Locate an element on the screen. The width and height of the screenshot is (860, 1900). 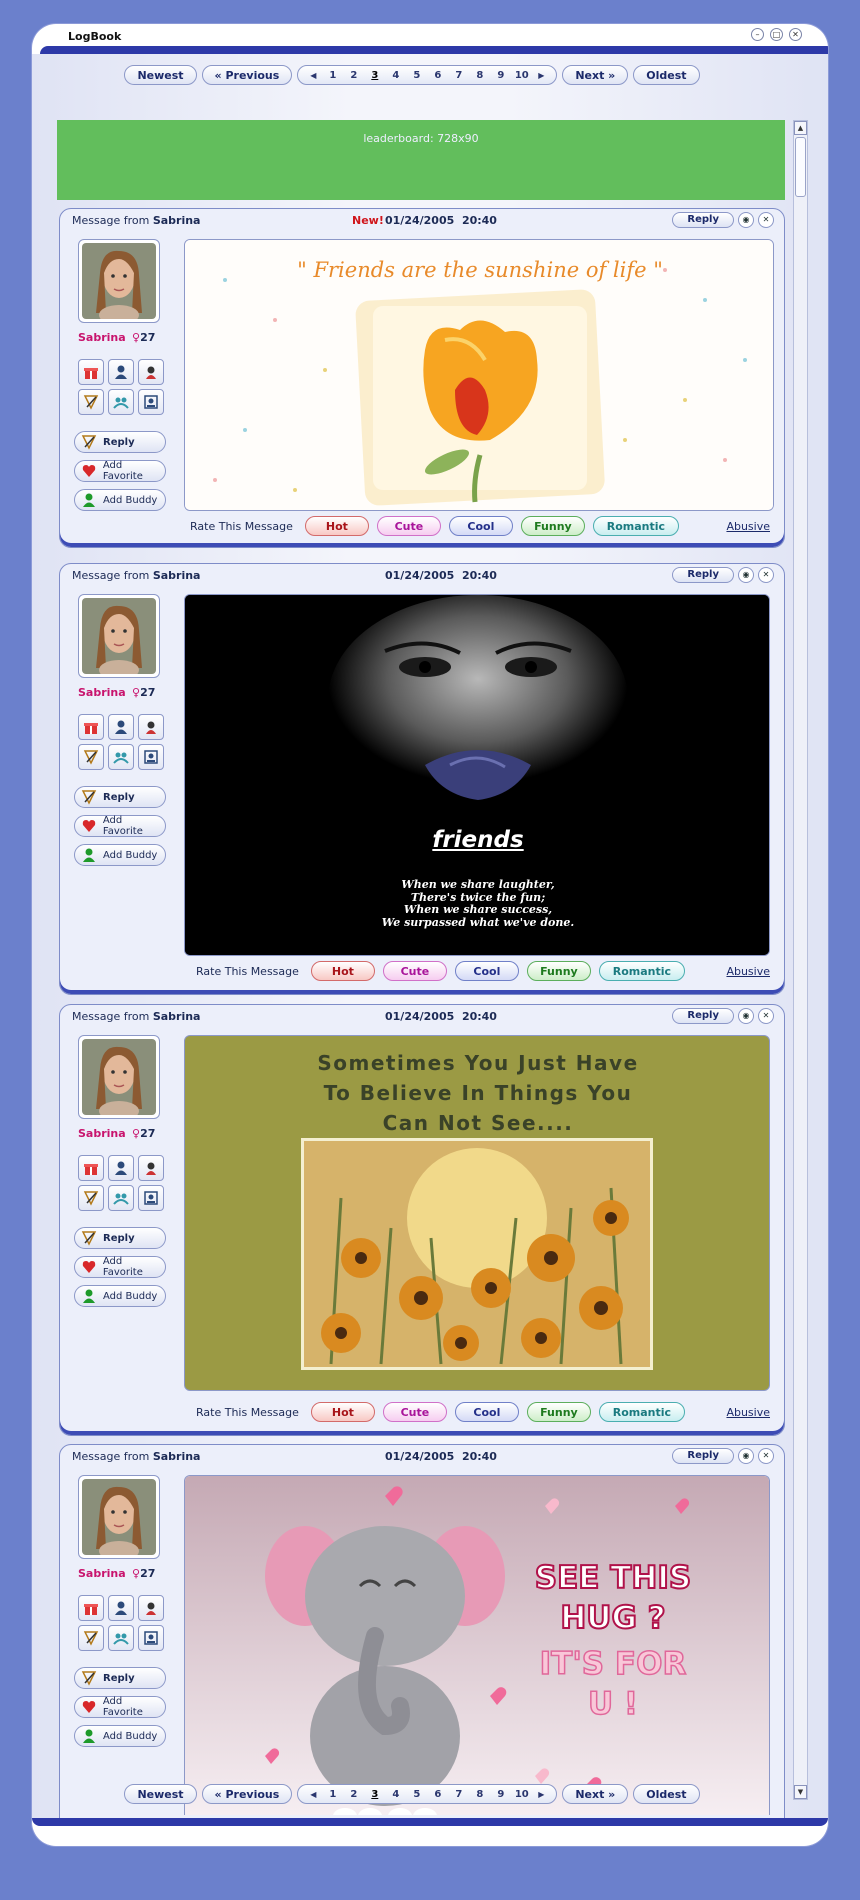
page-link: 10 is located at coordinates (521, 1794).